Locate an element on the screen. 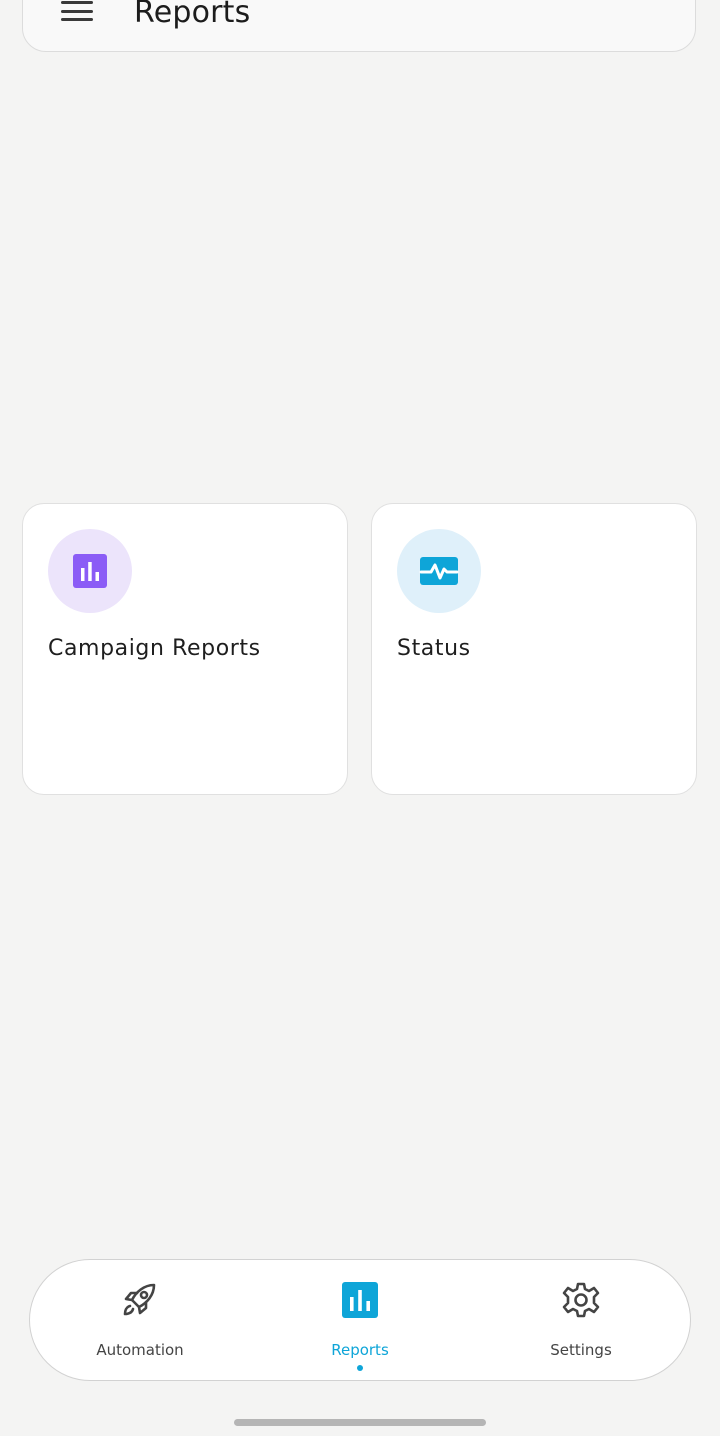  campaign-reports-card: Campaign Reports is located at coordinates (185, 649).